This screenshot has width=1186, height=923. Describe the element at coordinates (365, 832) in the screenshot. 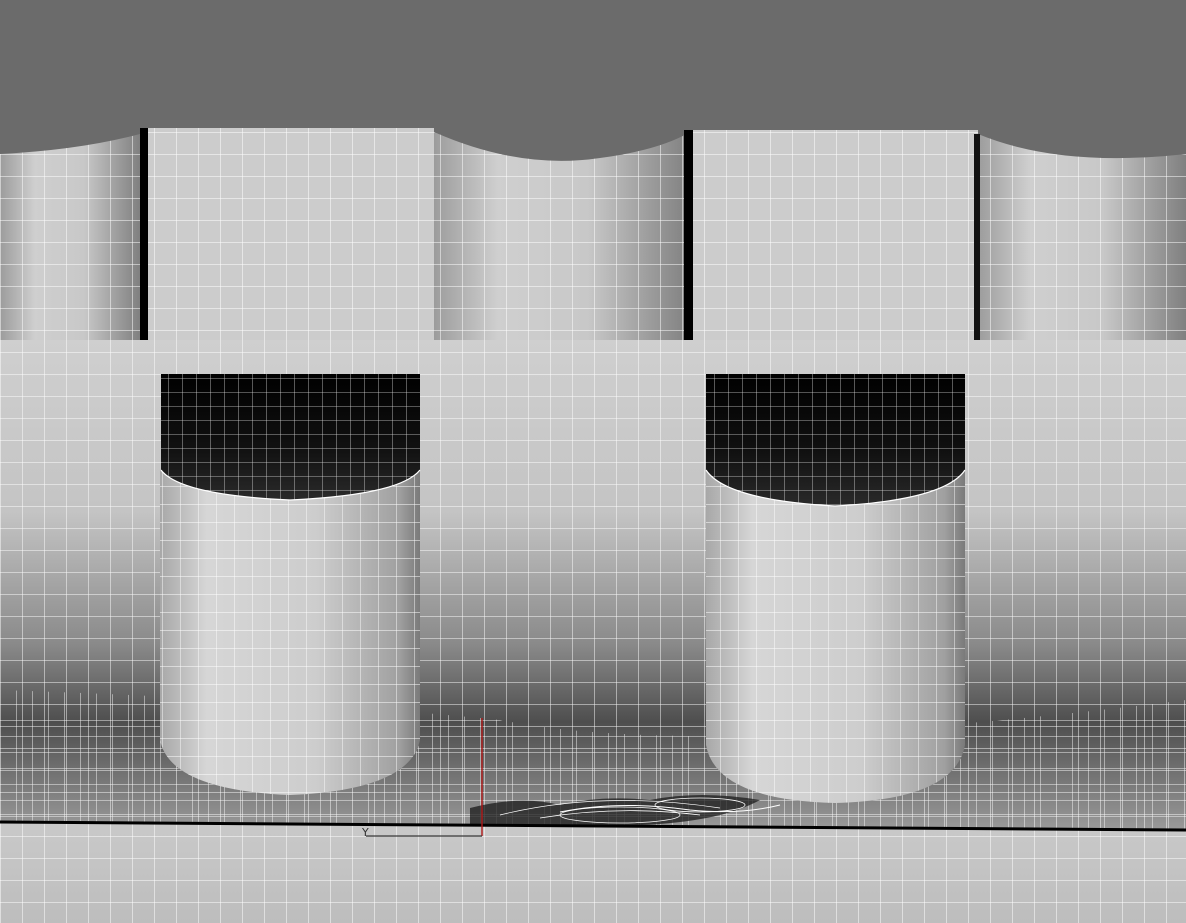

I see `axis-label: Y` at that location.